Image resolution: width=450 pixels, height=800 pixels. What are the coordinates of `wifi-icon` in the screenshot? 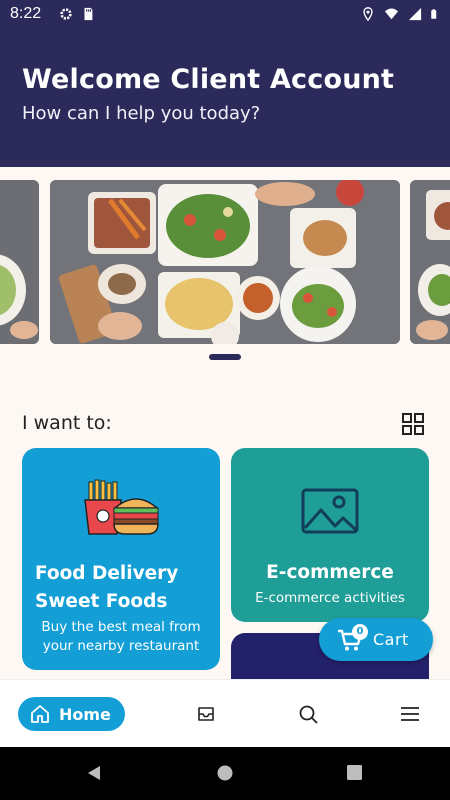 It's located at (391, 14).